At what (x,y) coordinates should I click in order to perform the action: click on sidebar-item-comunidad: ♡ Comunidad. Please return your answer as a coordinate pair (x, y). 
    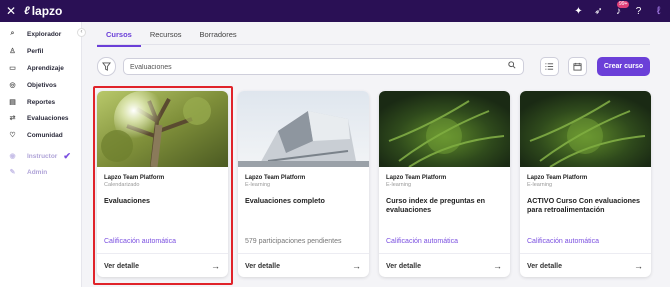
    Looking at the image, I should click on (35, 135).